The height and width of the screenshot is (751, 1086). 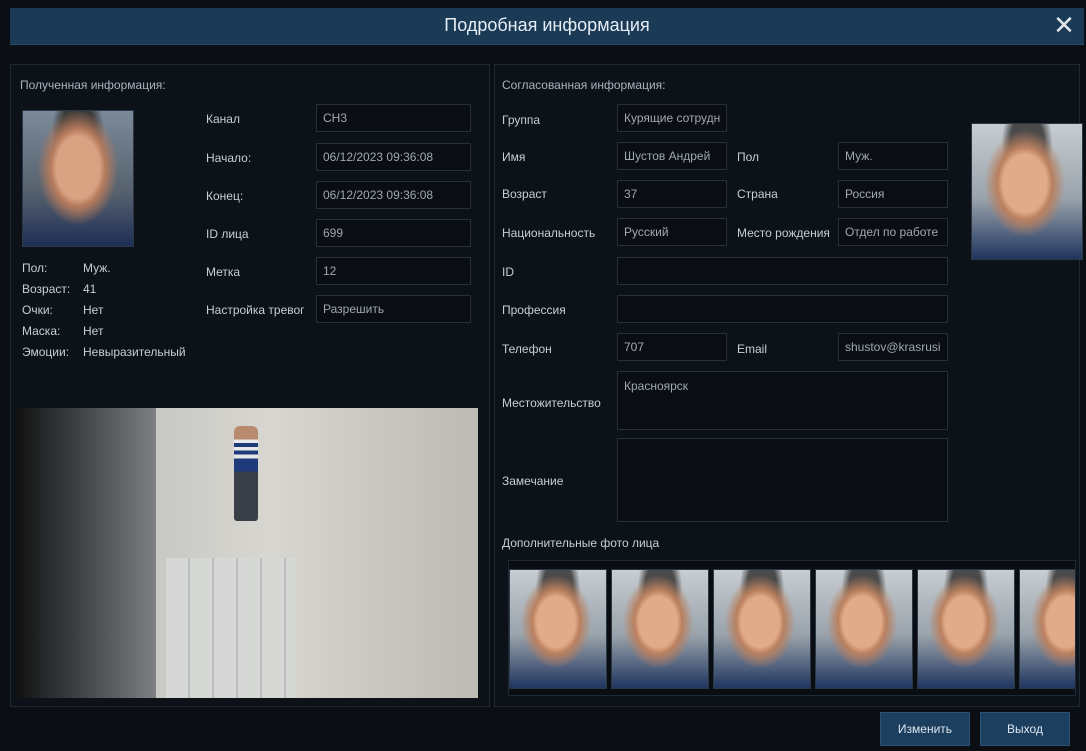 I want to click on start-label: Начало:, so click(x=229, y=158).